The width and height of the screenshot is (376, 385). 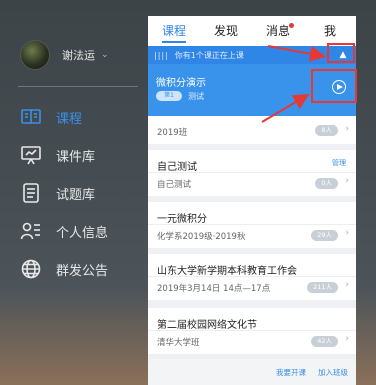 What do you see at coordinates (207, 325) in the screenshot?
I see `course-title: 第二届校园网络文化节` at bounding box center [207, 325].